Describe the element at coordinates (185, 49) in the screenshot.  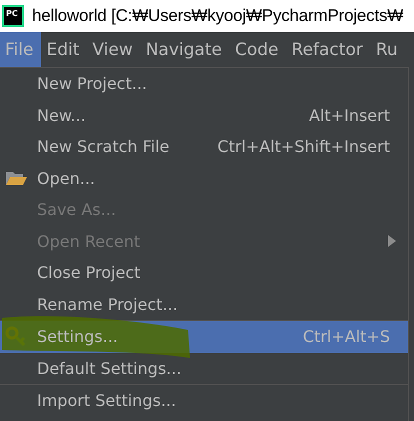
I see `menu-bar-item: Navigate` at that location.